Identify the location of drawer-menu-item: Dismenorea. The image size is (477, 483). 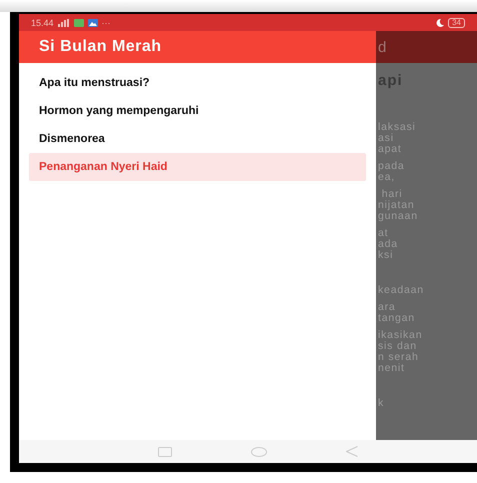
(197, 139).